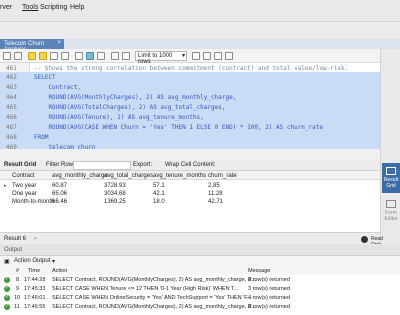 The width and height of the screenshot is (400, 315). I want to click on toggle-error-icon, so click(79, 56).